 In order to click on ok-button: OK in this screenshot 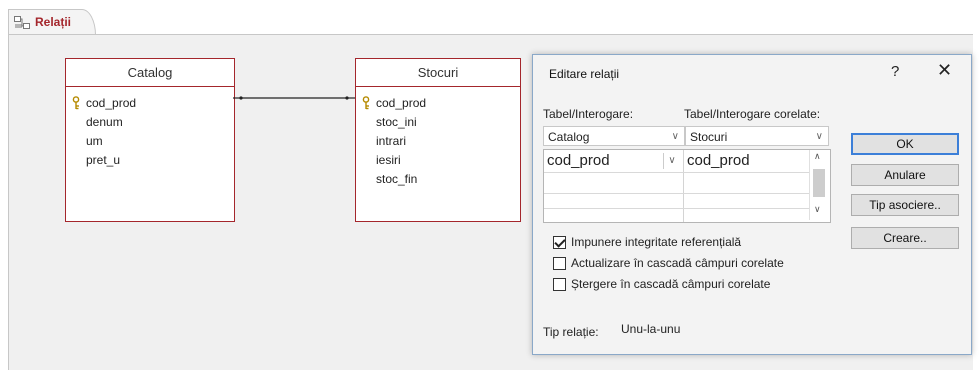, I will do `click(905, 144)`.